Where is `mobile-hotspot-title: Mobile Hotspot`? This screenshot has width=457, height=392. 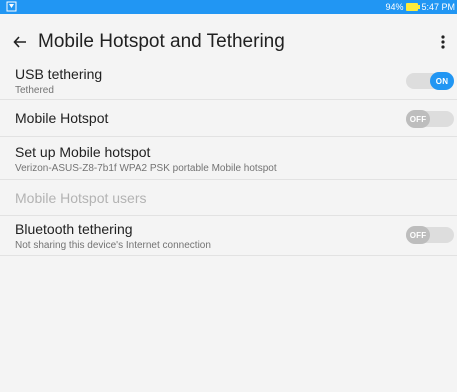 mobile-hotspot-title: Mobile Hotspot is located at coordinates (62, 118).